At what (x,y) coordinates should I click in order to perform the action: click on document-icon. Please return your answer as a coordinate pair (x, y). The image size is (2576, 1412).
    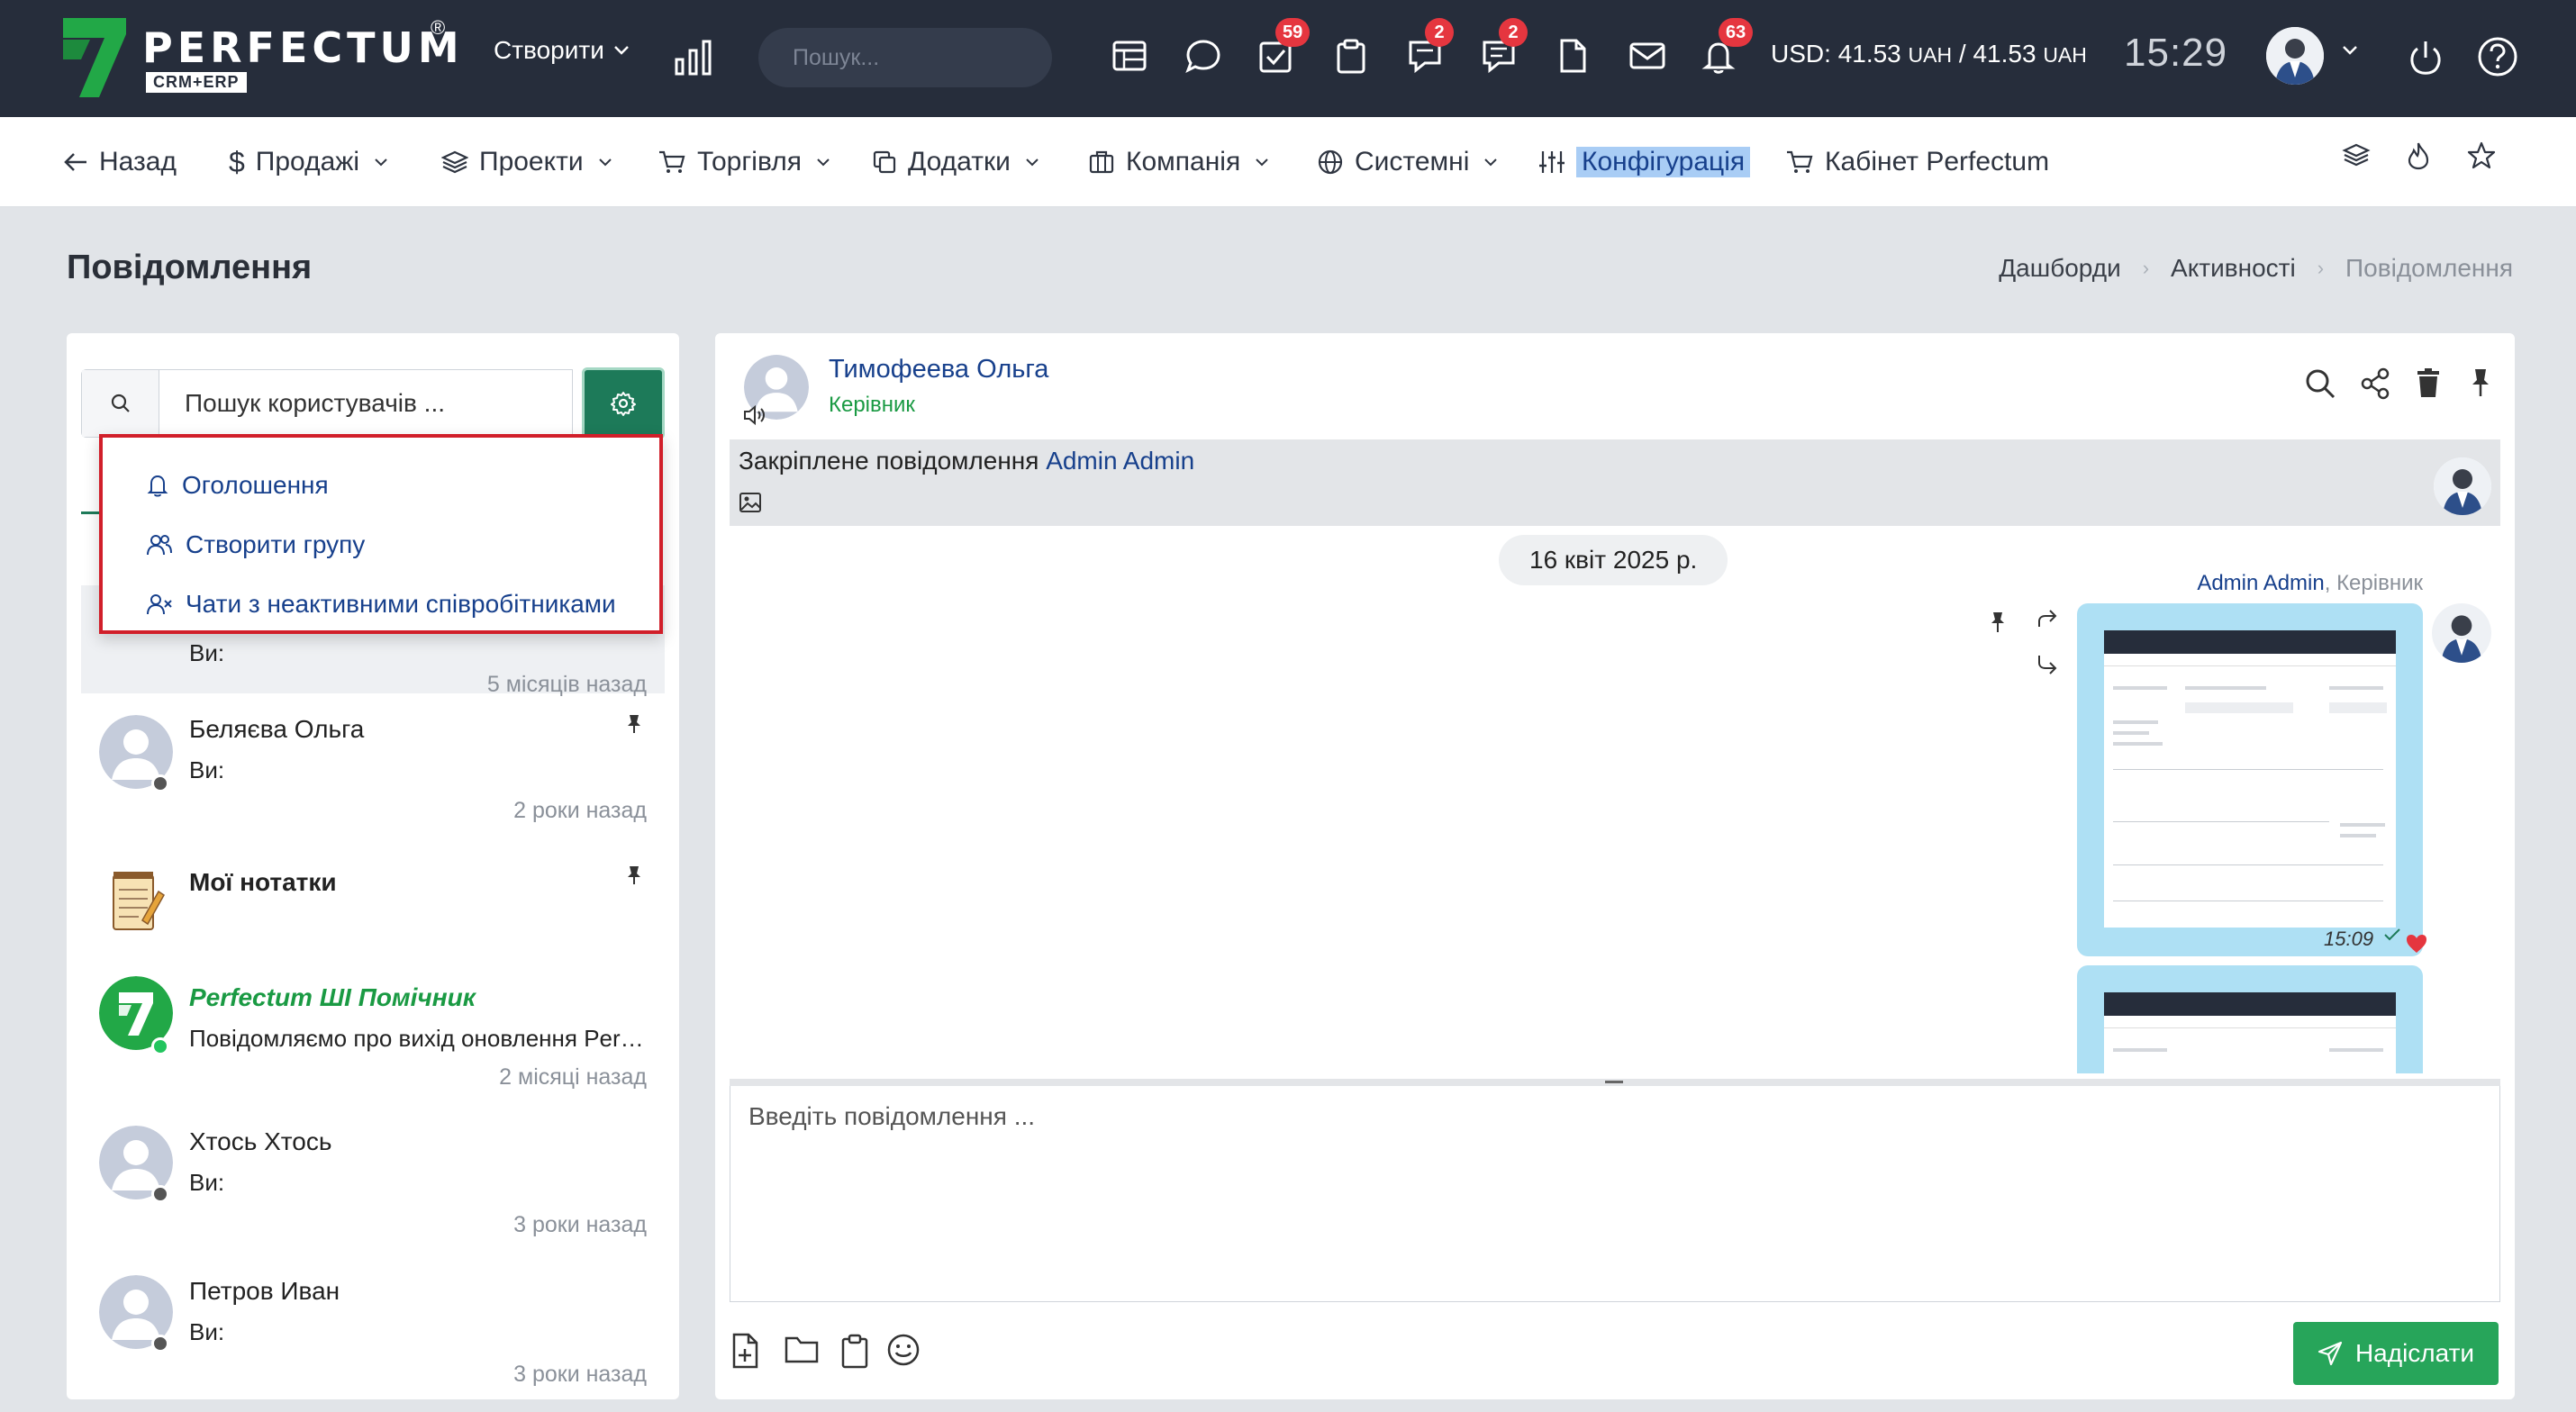
    Looking at the image, I should click on (1574, 57).